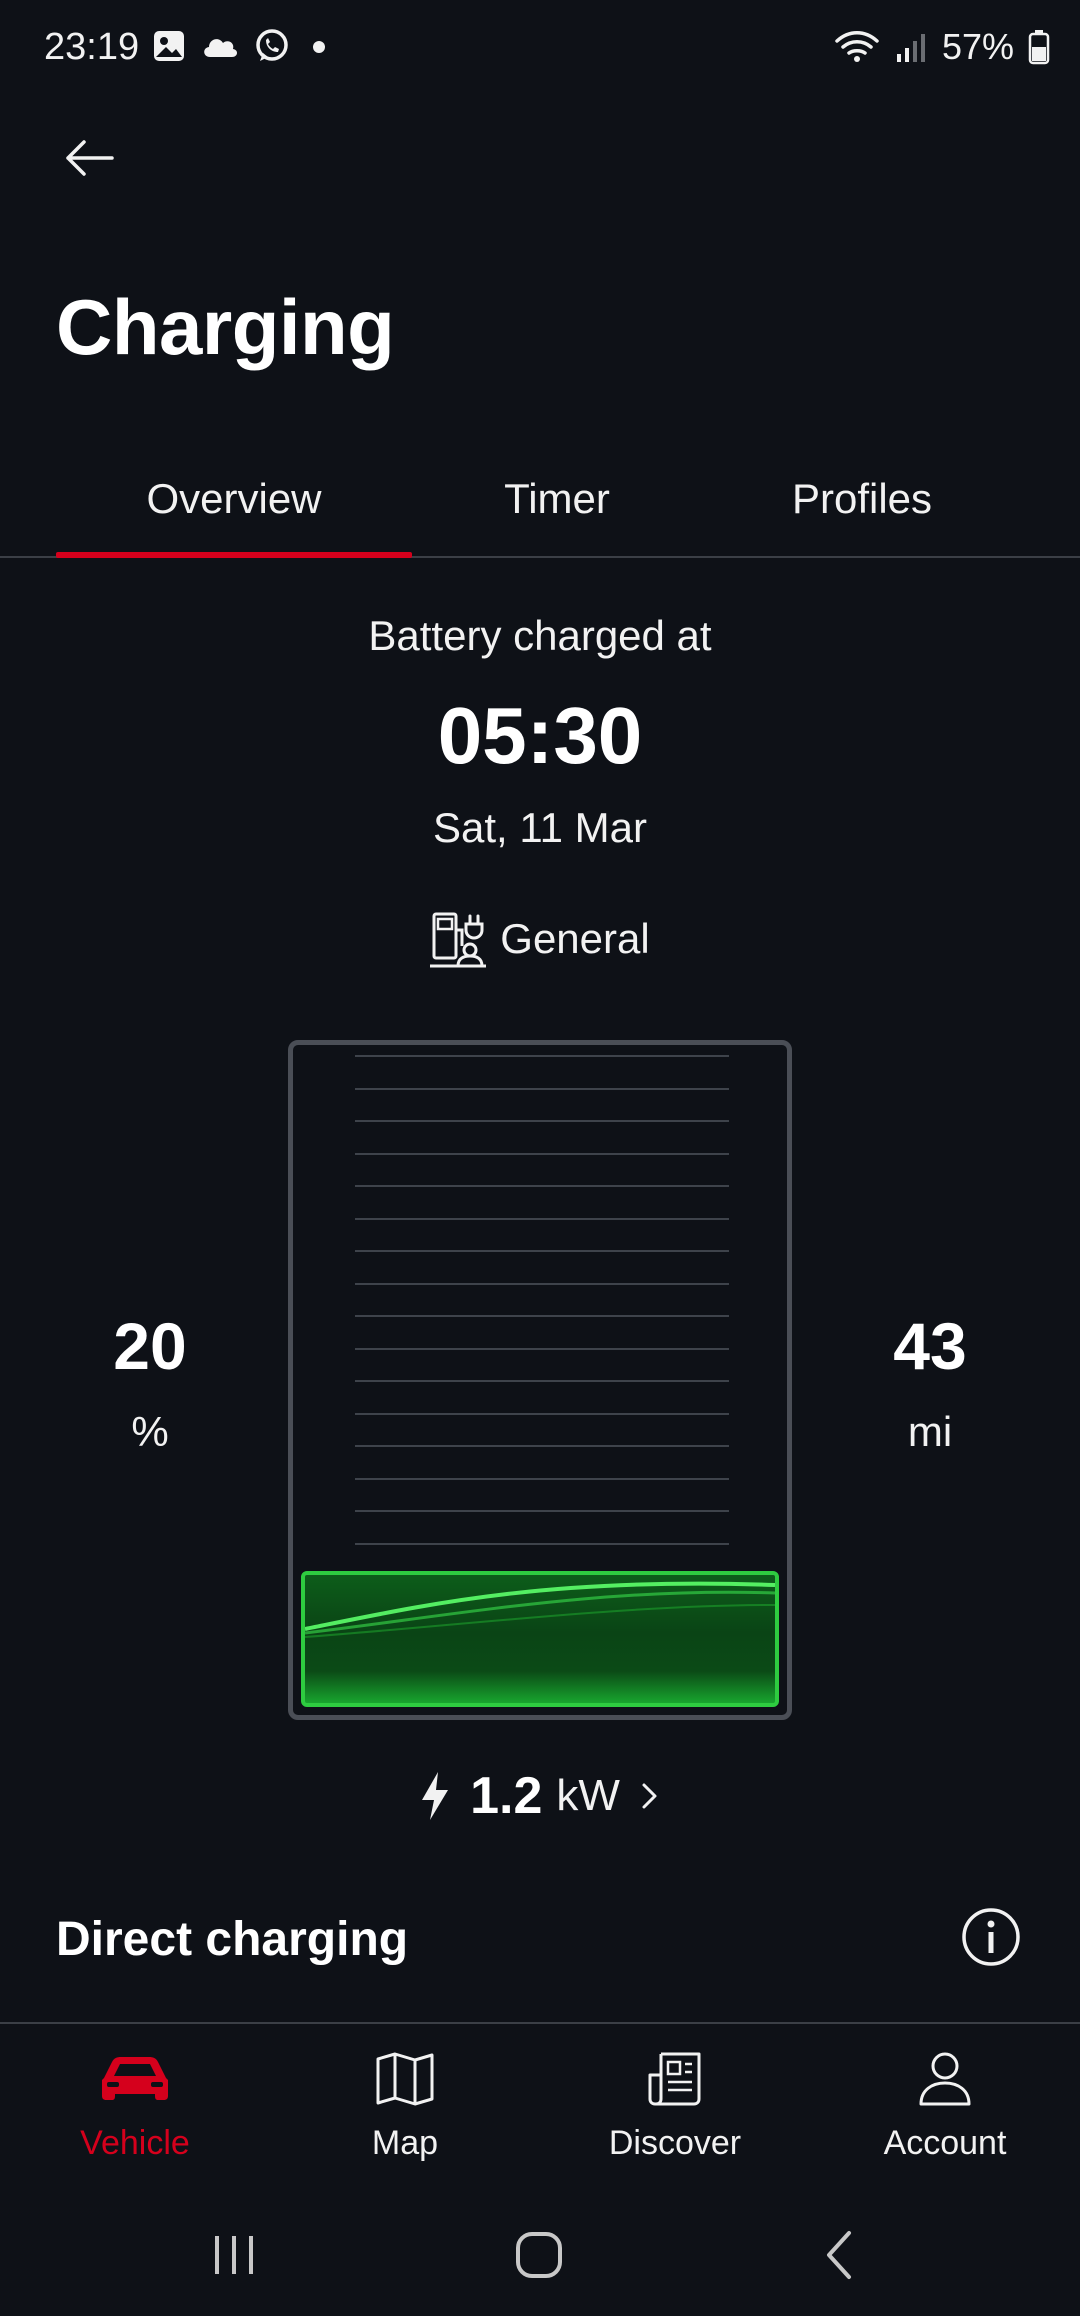 The image size is (1080, 2316). I want to click on wifi-icon, so click(857, 46).